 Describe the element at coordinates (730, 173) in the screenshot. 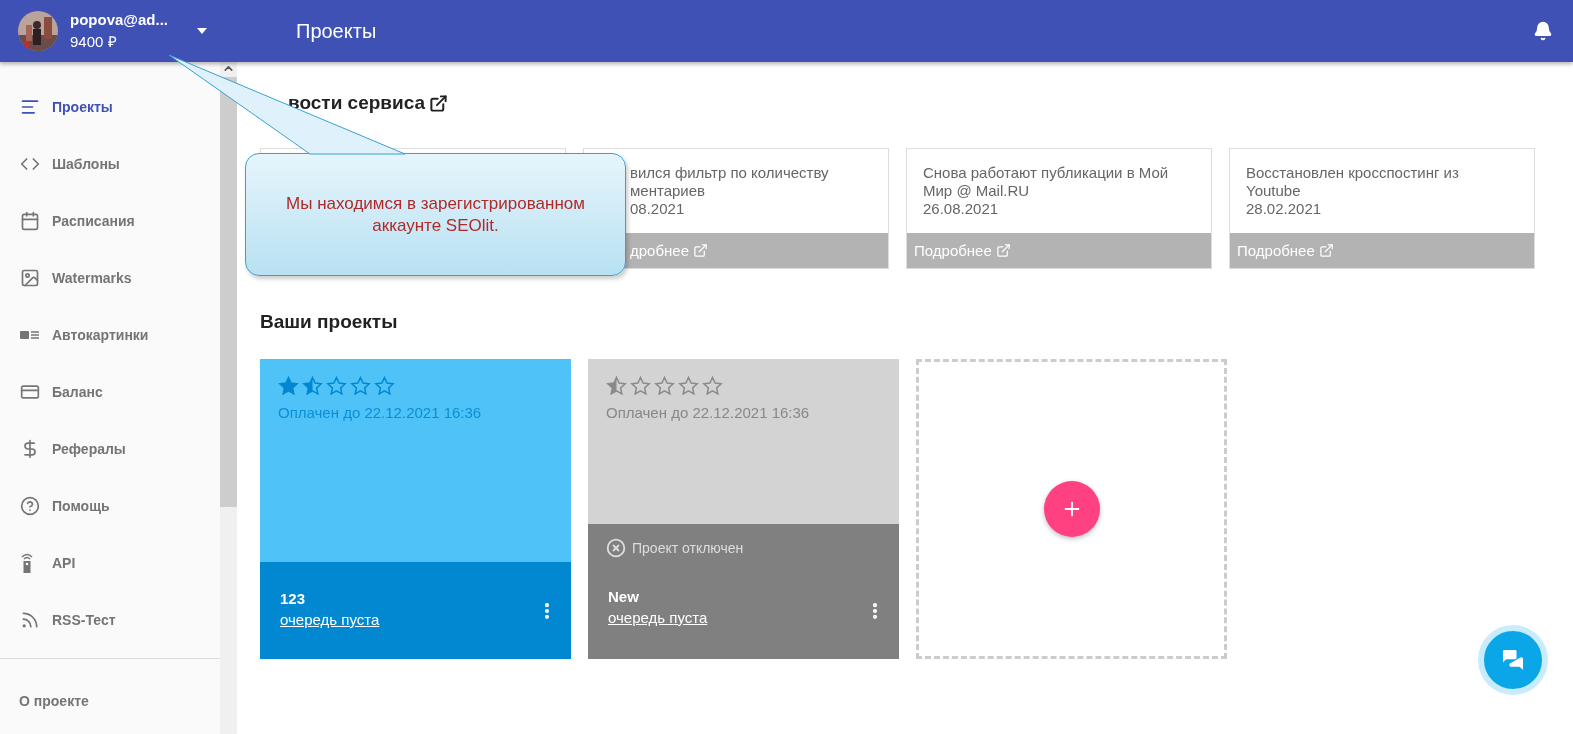

I see `news-title: вился фильтр по количеству` at that location.